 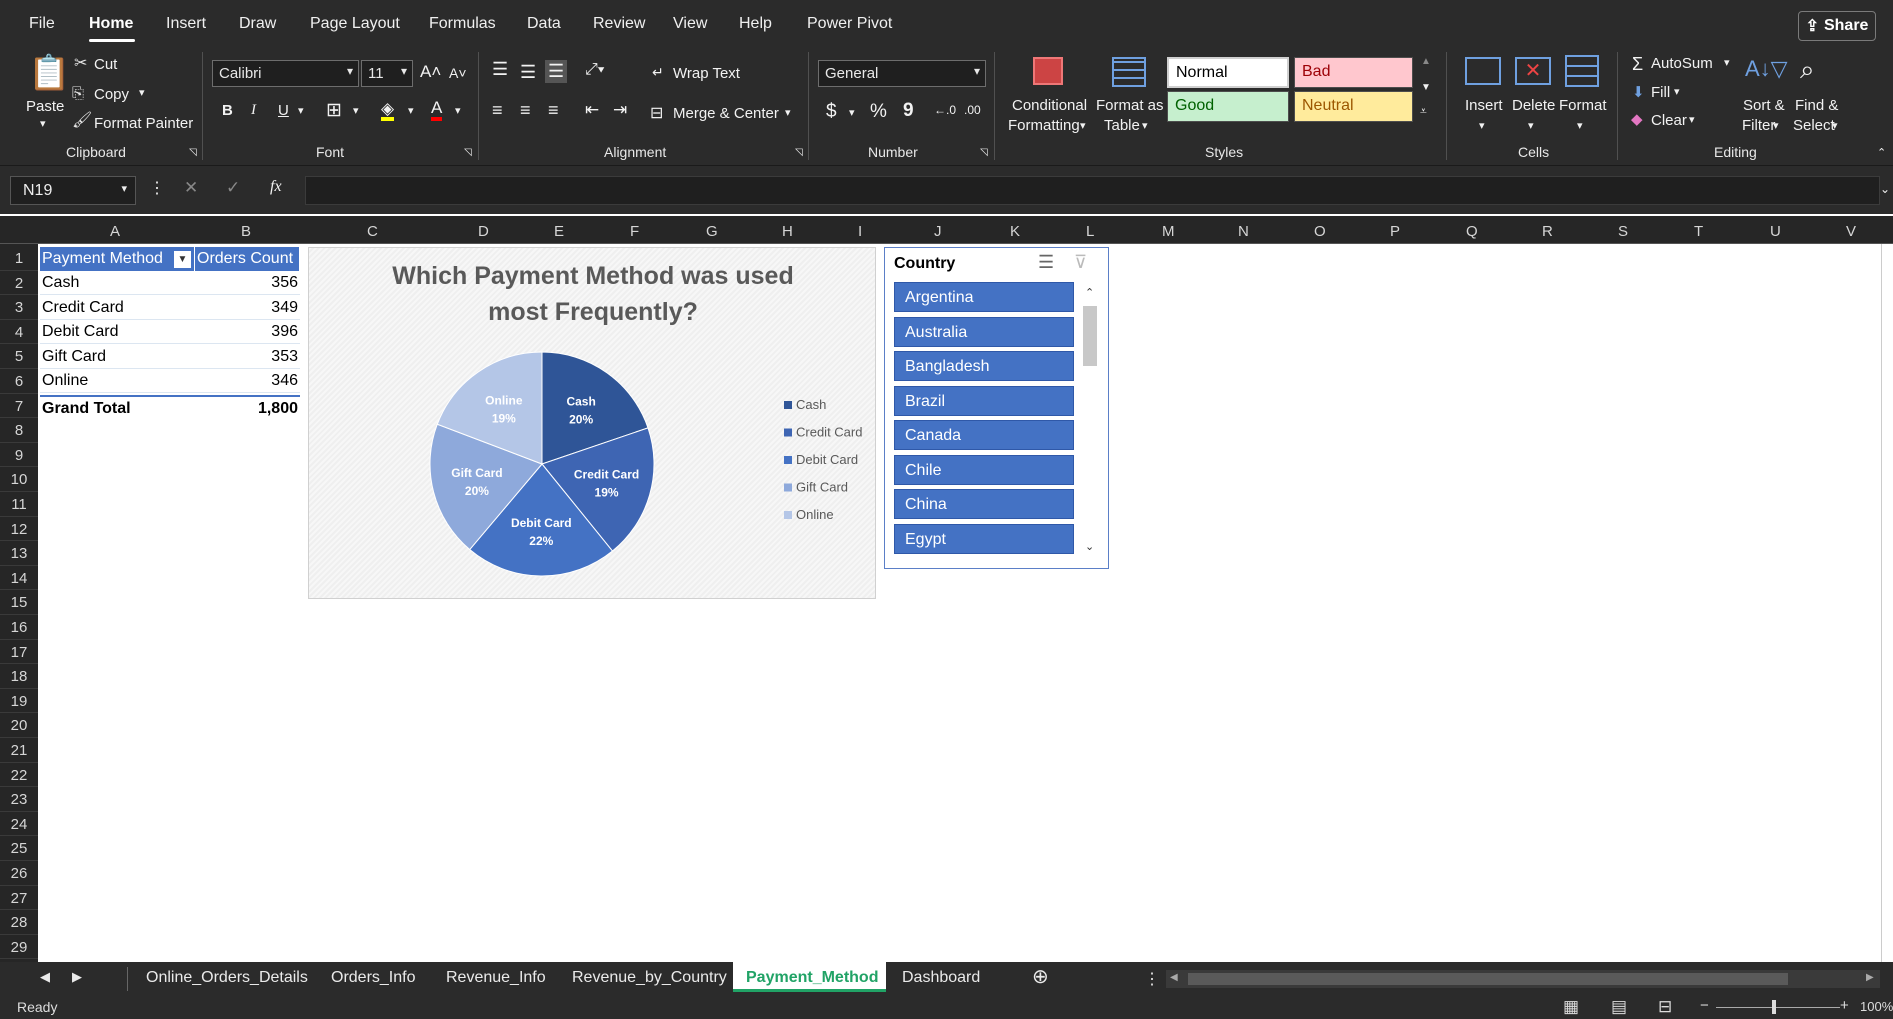 I want to click on zoom-level: 100%, so click(x=1876, y=1006).